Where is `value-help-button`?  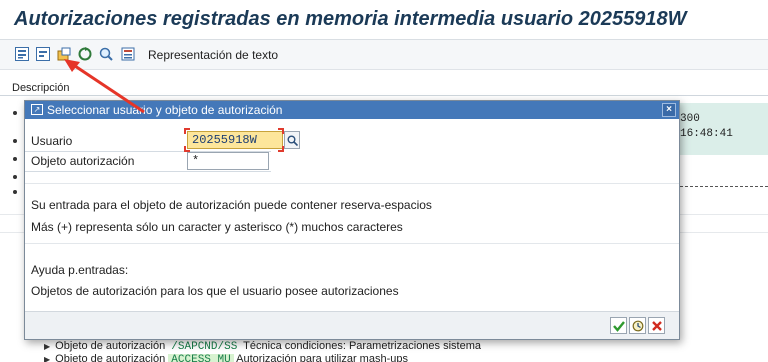 value-help-button is located at coordinates (292, 140).